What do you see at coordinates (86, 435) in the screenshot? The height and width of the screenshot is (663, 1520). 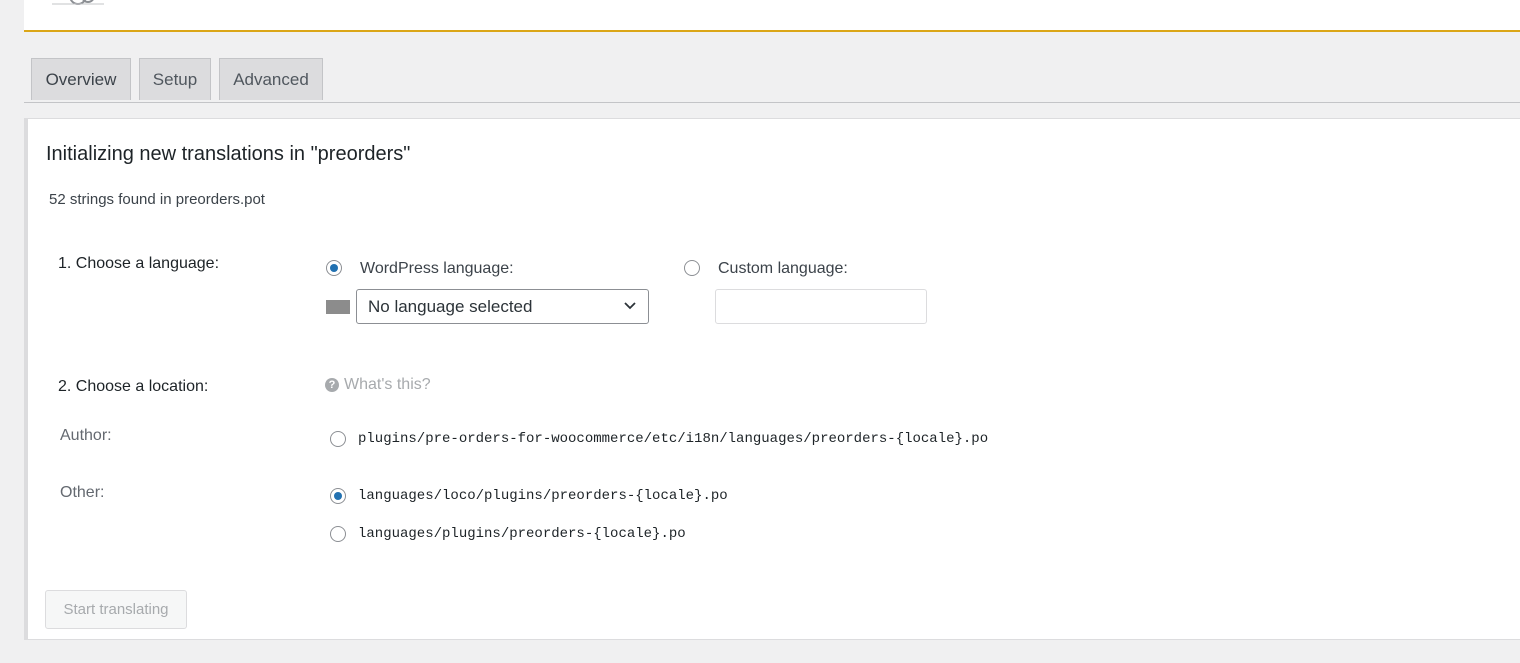 I see `author-label: Author:` at bounding box center [86, 435].